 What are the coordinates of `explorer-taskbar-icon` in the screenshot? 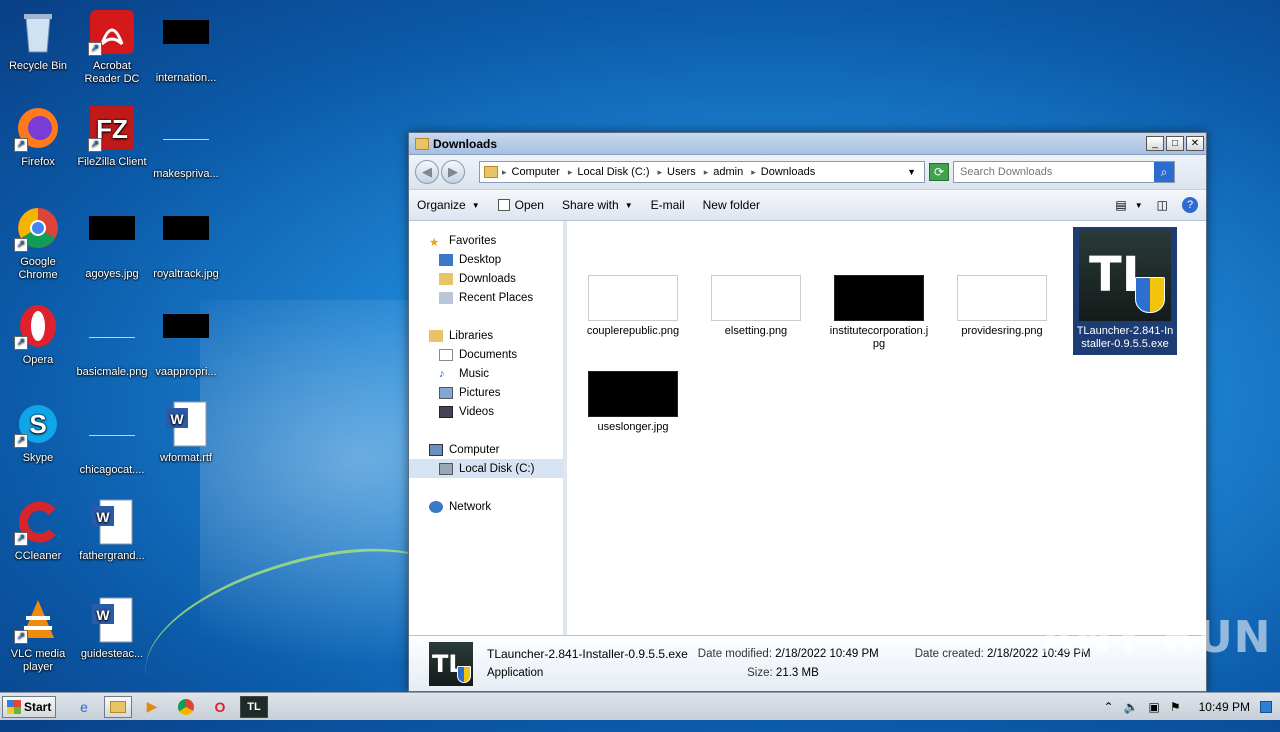 It's located at (118, 707).